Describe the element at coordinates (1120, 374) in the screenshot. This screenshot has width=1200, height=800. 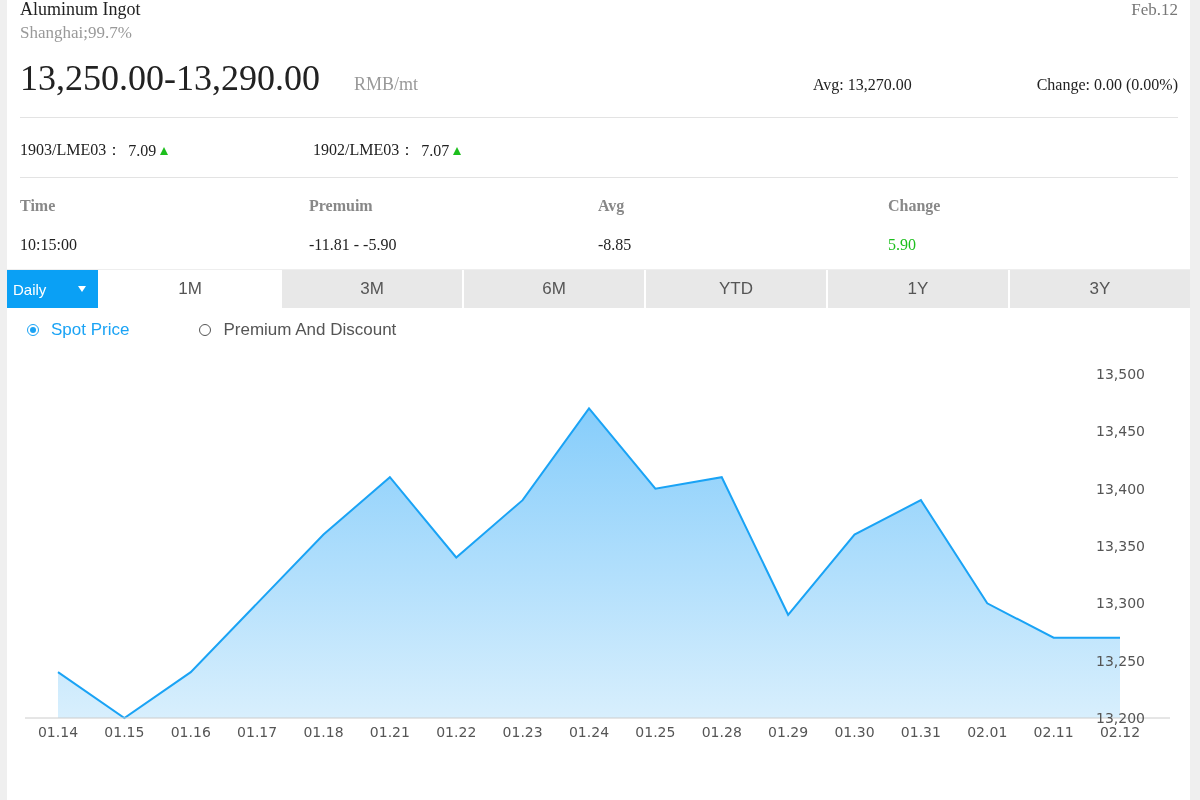
I see `y-axis-label: 13,500` at that location.